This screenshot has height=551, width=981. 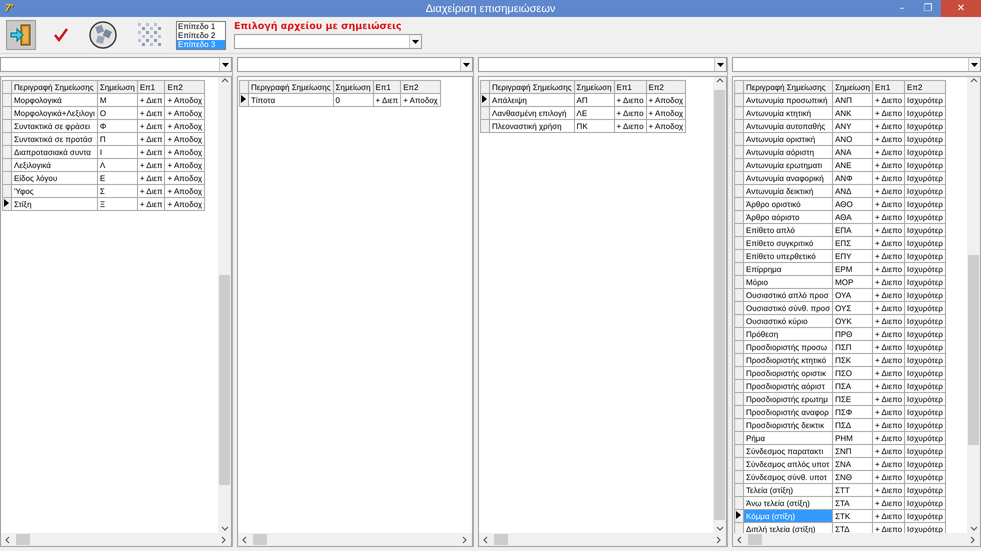 What do you see at coordinates (61, 35) in the screenshot?
I see `check-icon` at bounding box center [61, 35].